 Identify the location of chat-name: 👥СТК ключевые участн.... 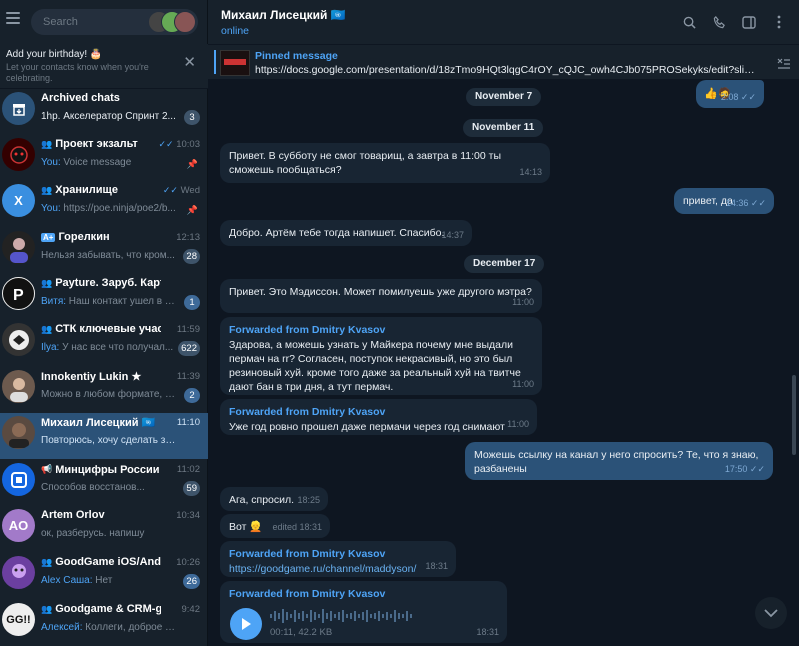
(101, 329).